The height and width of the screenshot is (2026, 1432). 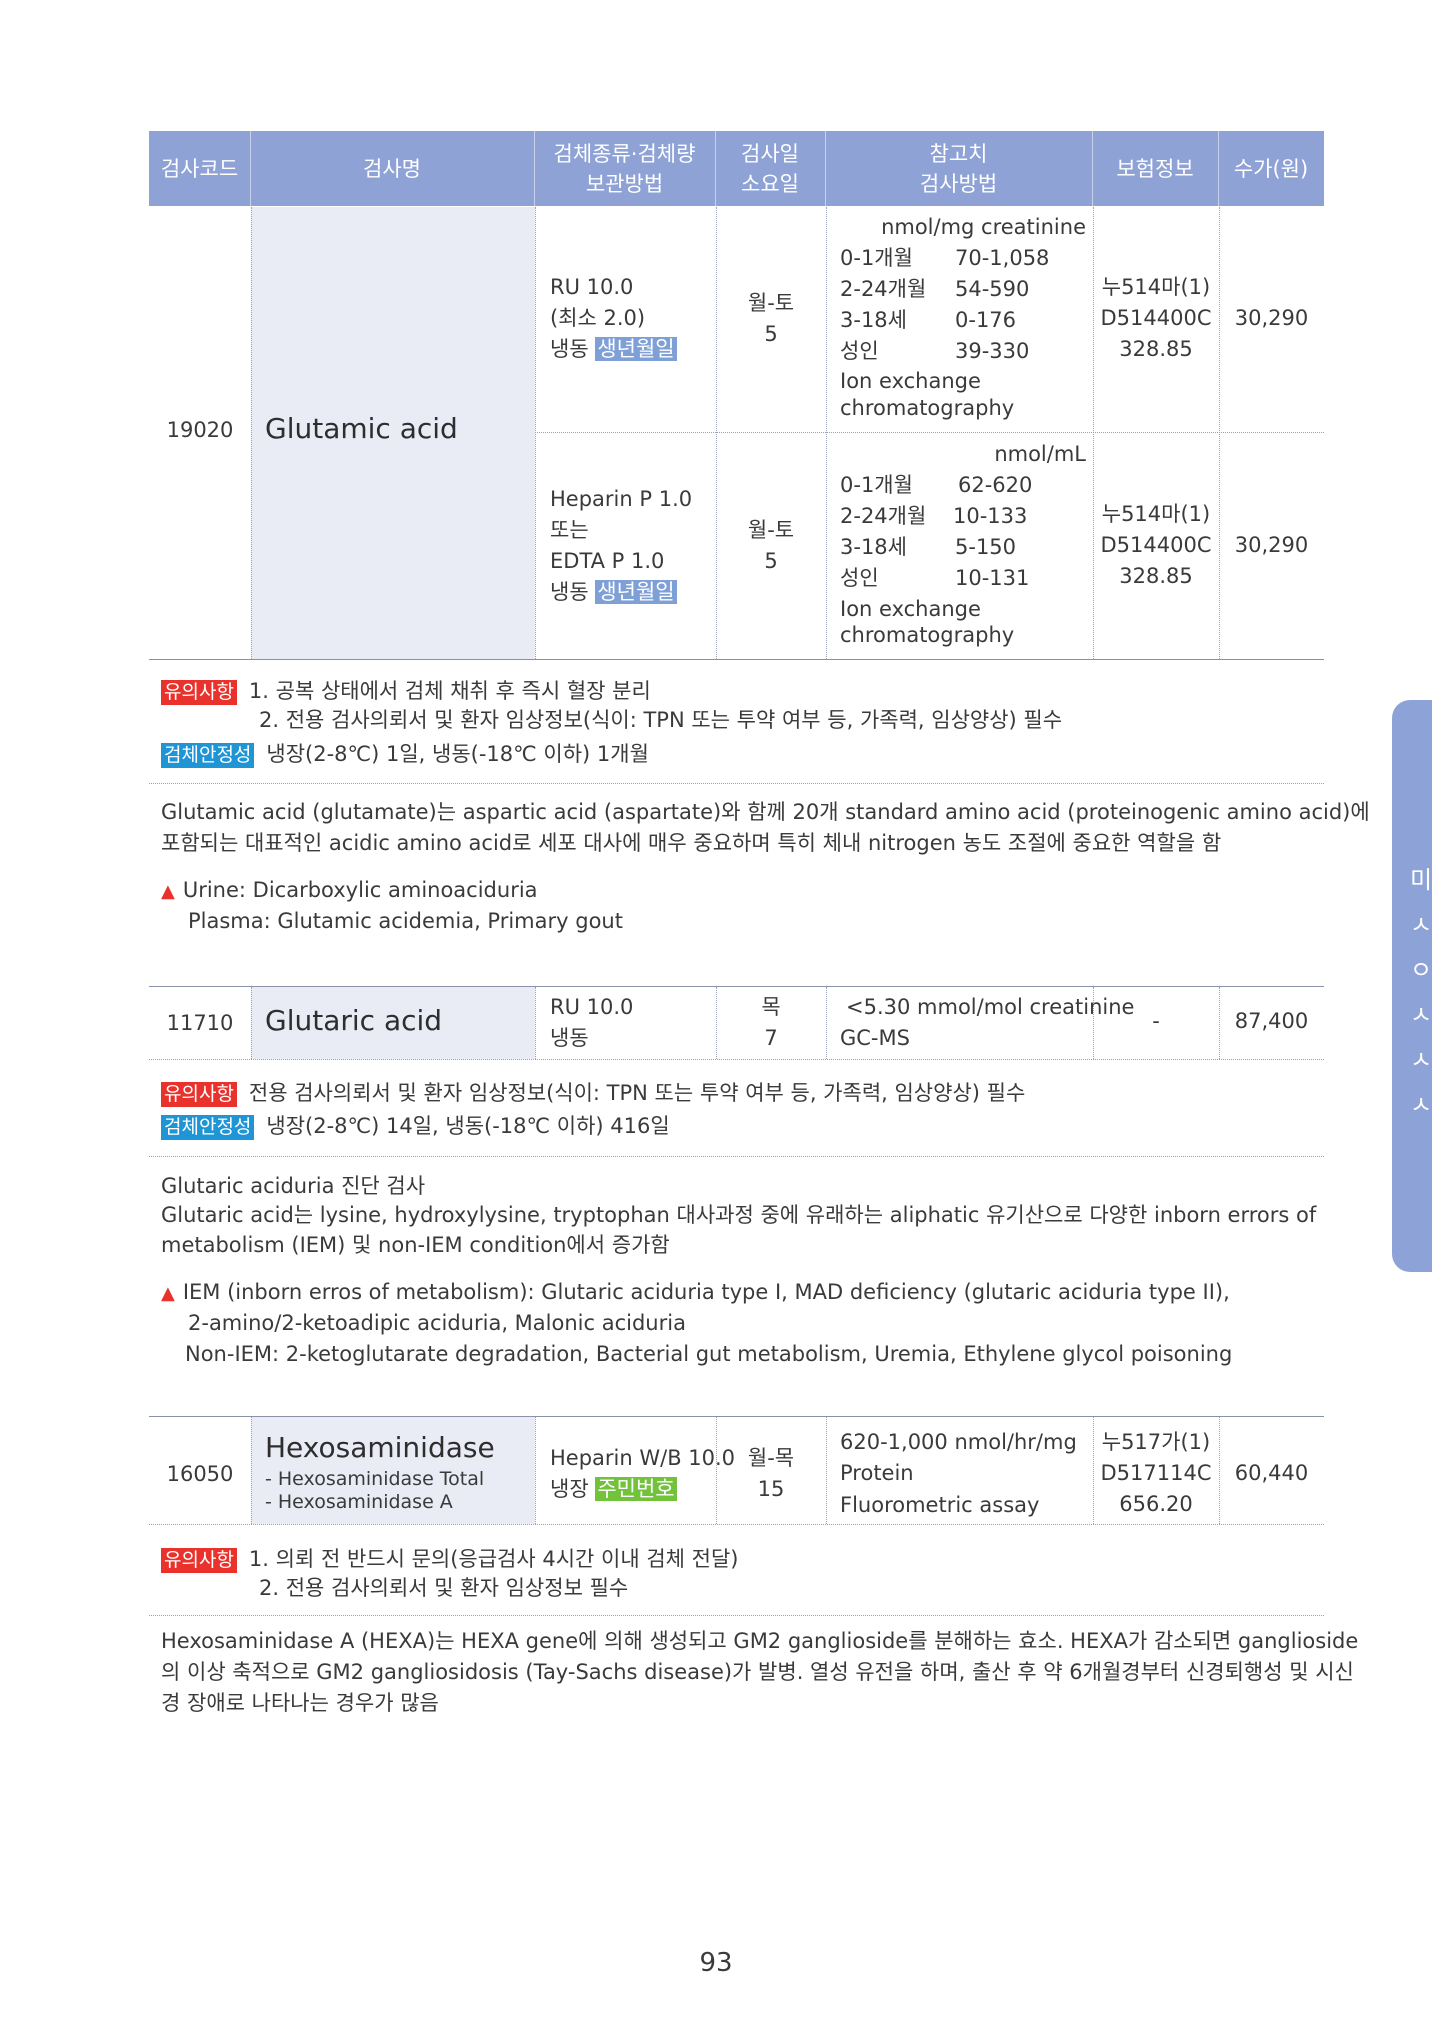 What do you see at coordinates (569, 1038) in the screenshot?
I see `spec-storage: 냉동` at bounding box center [569, 1038].